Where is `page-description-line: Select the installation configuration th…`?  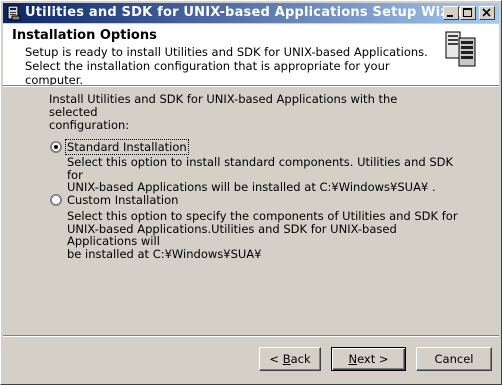 page-description-line: Select the installation configuration th… is located at coordinates (207, 73).